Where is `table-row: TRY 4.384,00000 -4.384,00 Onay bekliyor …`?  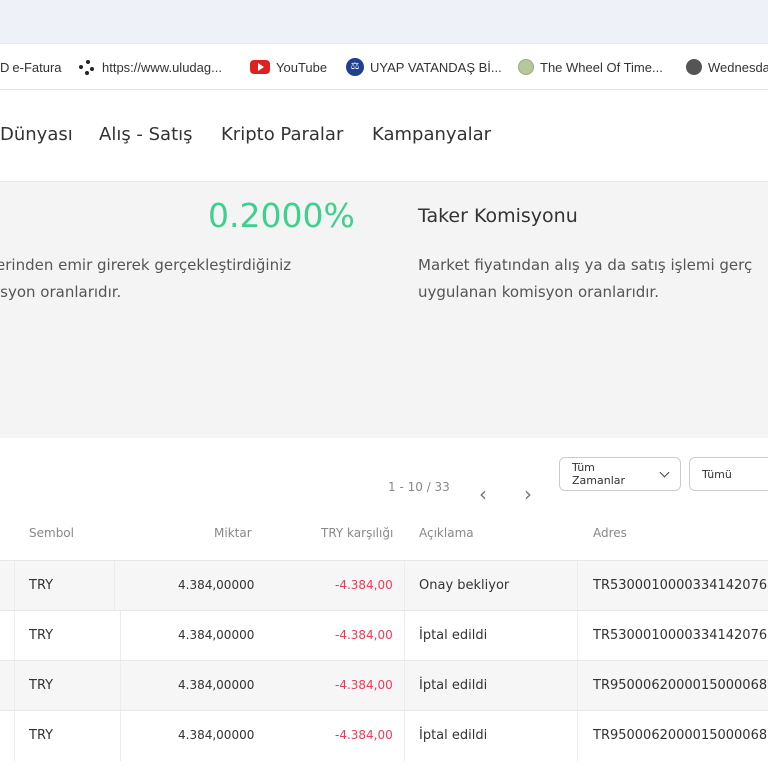
table-row: TRY 4.384,00000 -4.384,00 Onay bekliyor … is located at coordinates (384, 585).